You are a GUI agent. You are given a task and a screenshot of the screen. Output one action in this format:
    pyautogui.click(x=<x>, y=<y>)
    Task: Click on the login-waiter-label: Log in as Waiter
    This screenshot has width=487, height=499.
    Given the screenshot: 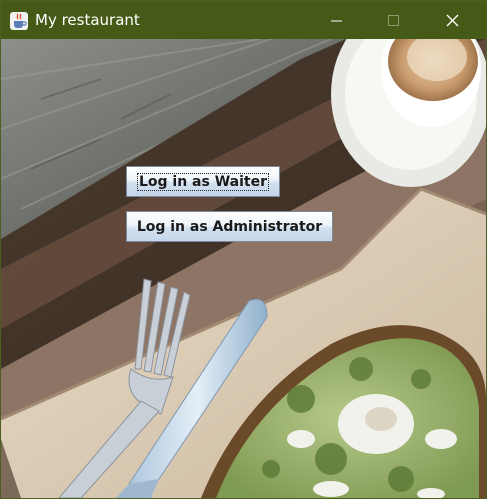 What is the action you would take?
    pyautogui.click(x=203, y=181)
    